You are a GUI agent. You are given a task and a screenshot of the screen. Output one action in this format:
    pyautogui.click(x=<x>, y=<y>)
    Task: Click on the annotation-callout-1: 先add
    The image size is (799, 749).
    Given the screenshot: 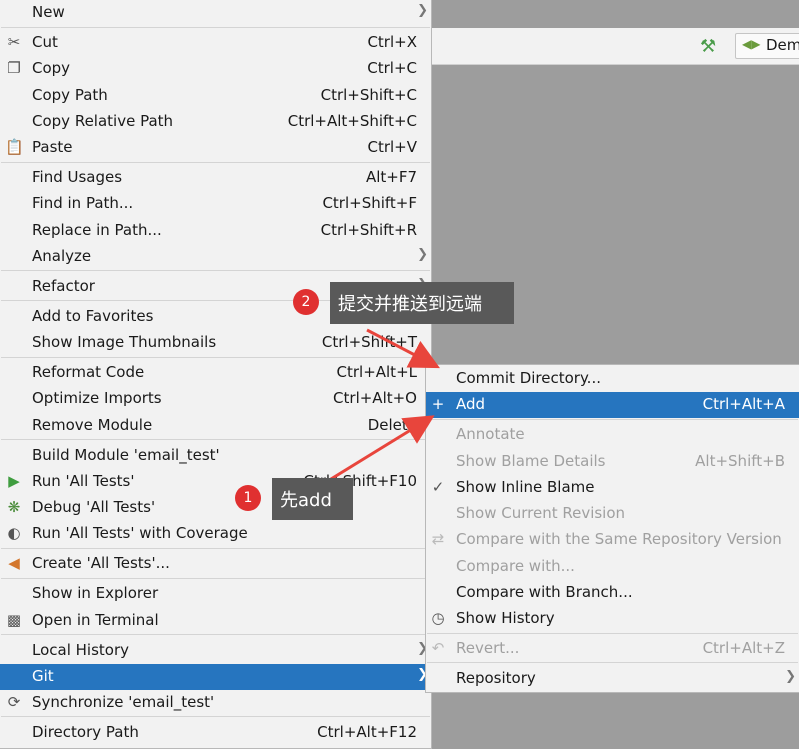 What is the action you would take?
    pyautogui.click(x=312, y=499)
    